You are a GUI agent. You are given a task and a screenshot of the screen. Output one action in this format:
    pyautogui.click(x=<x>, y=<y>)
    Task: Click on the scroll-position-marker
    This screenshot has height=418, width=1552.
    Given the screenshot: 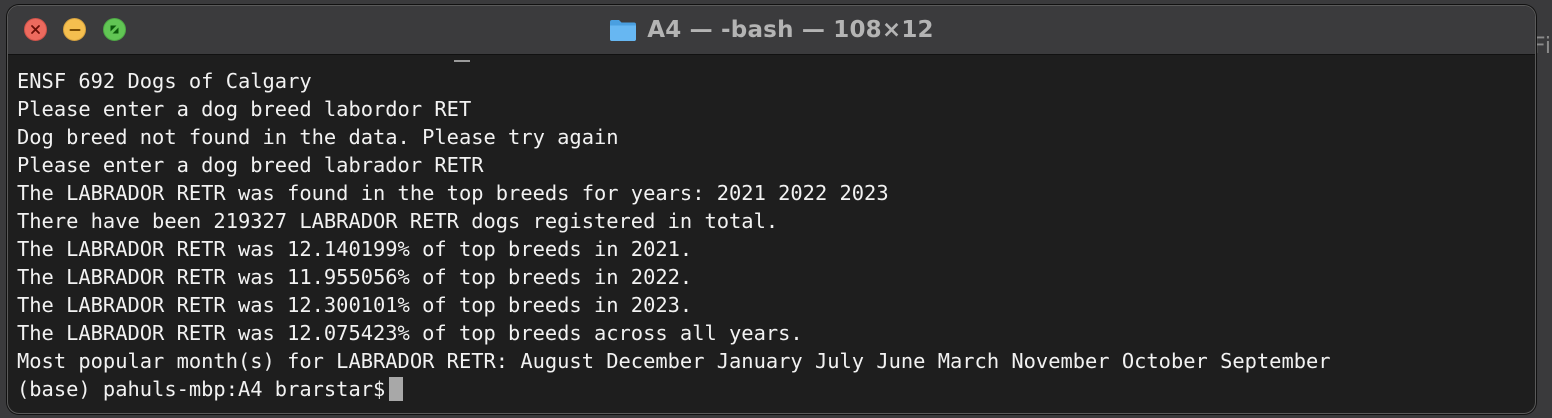 What is the action you would take?
    pyautogui.click(x=462, y=61)
    